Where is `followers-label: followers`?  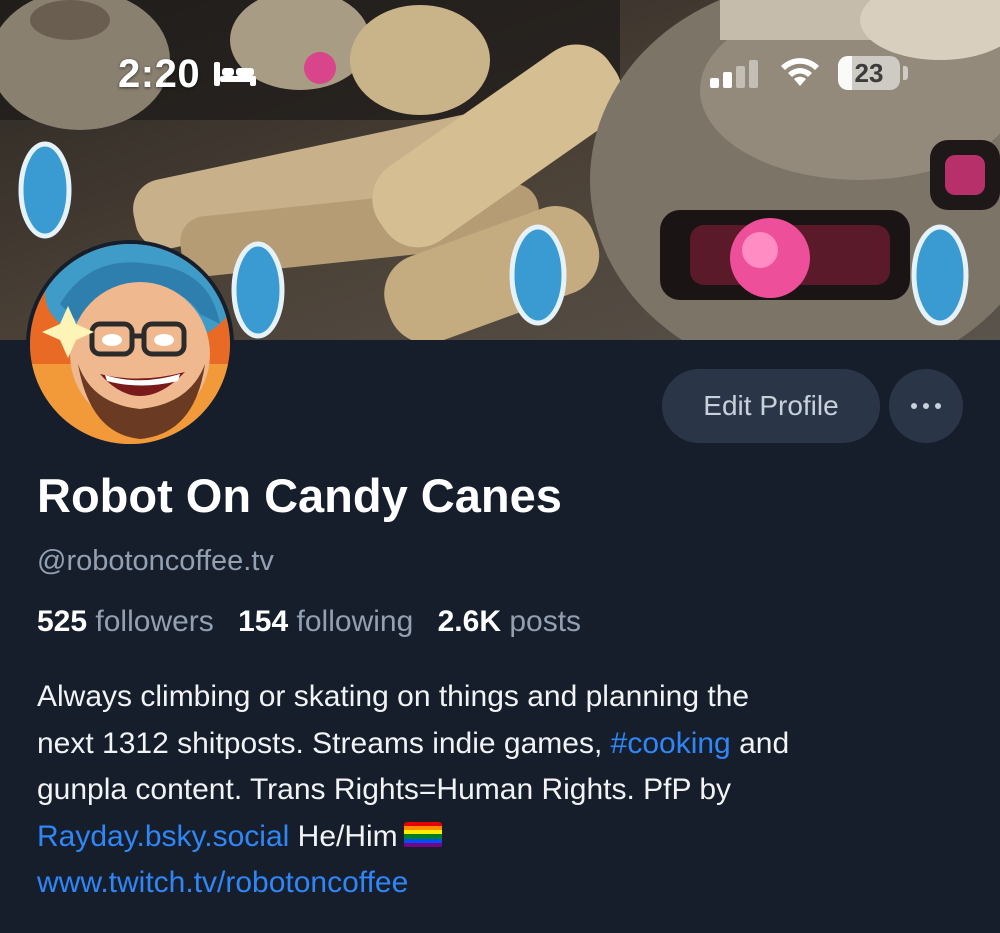
followers-label: followers is located at coordinates (154, 621).